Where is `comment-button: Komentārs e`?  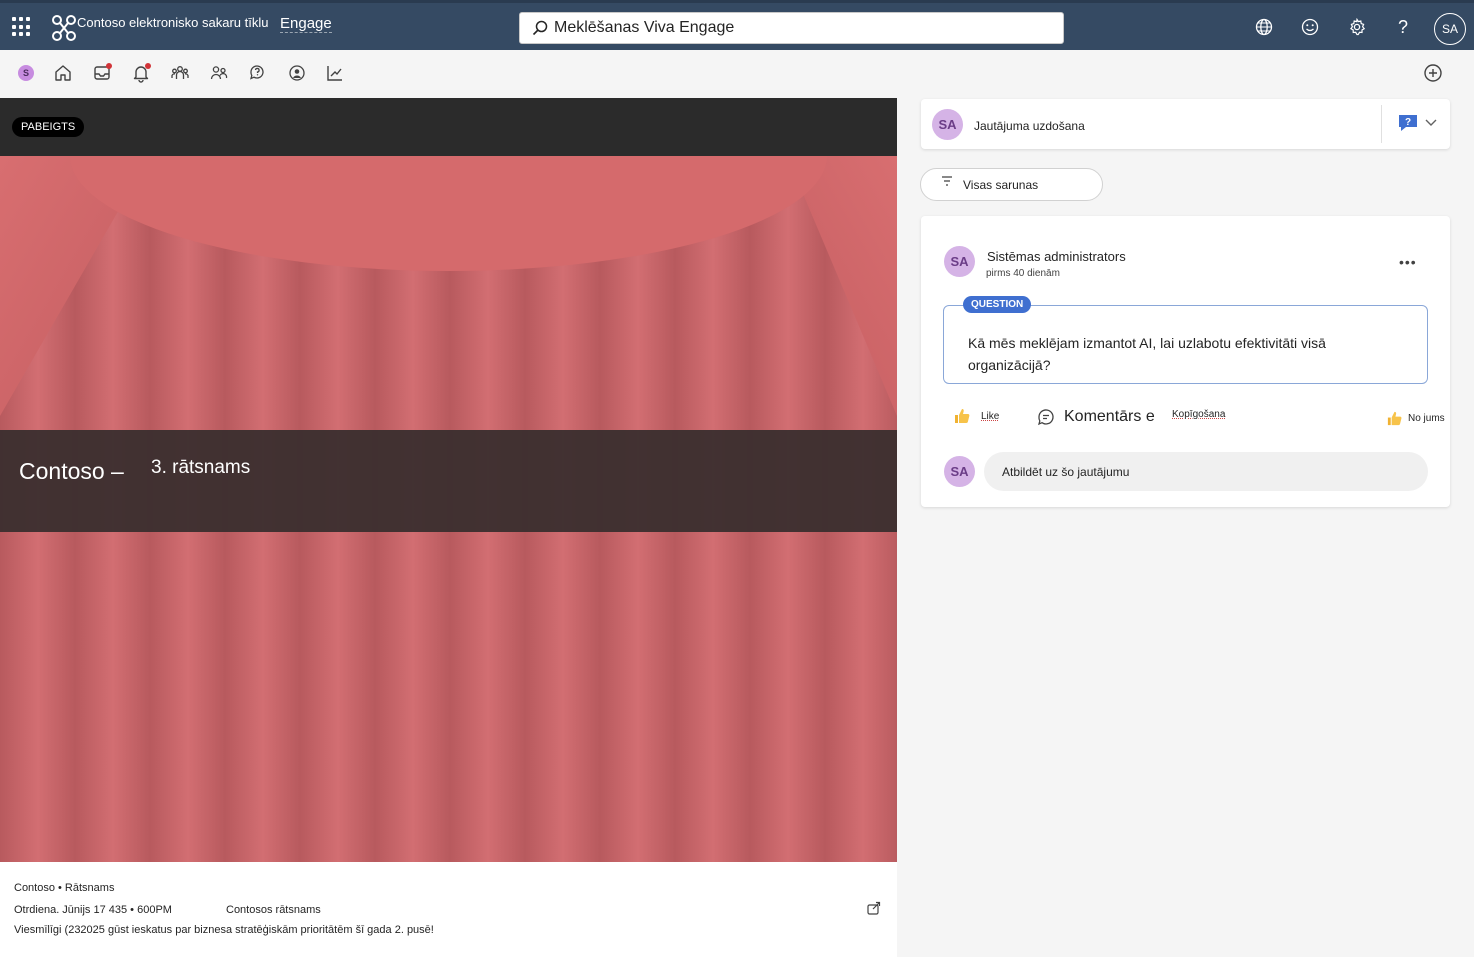 comment-button: Komentārs e is located at coordinates (1096, 417).